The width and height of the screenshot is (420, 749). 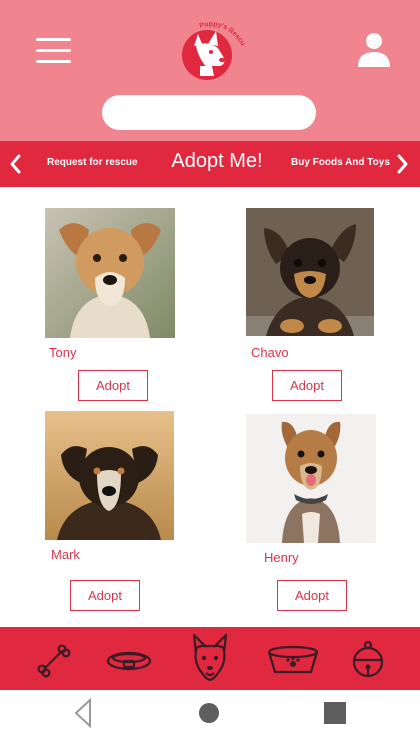 What do you see at coordinates (212, 50) in the screenshot?
I see `puppy-rescue-logo: Puppy's Rescue` at bounding box center [212, 50].